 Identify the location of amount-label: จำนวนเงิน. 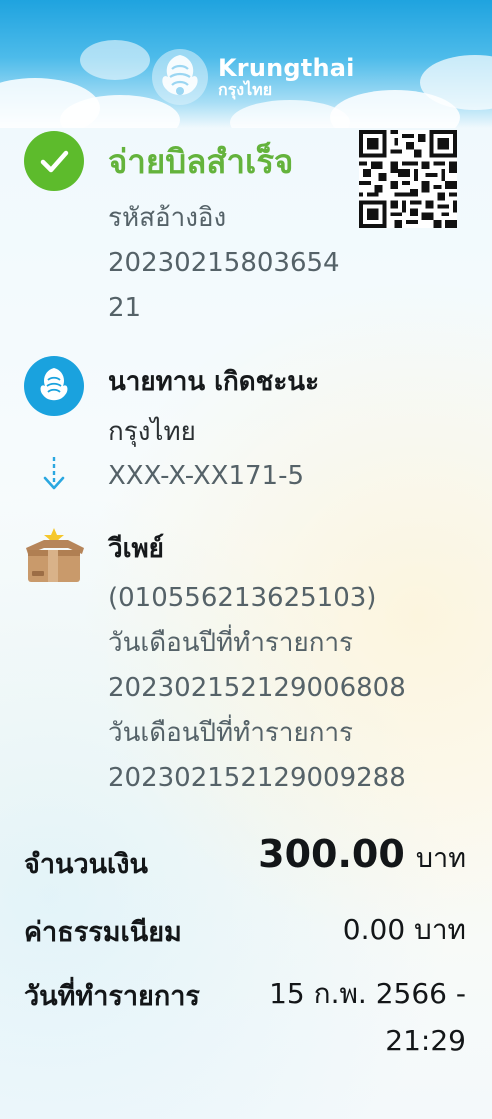
(86, 864).